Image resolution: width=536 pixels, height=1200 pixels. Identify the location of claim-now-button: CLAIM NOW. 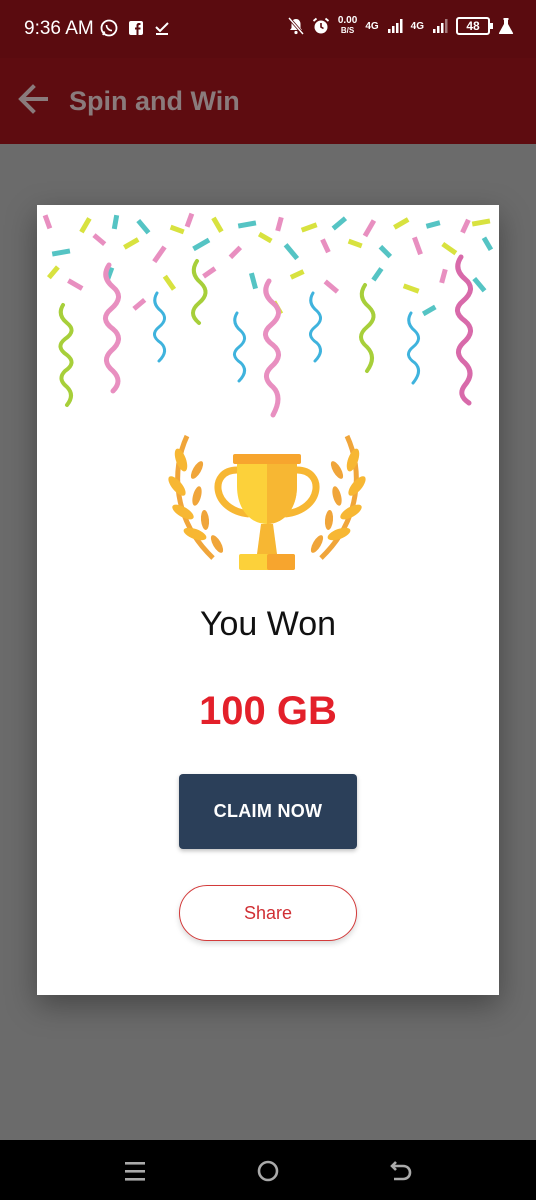
(268, 811).